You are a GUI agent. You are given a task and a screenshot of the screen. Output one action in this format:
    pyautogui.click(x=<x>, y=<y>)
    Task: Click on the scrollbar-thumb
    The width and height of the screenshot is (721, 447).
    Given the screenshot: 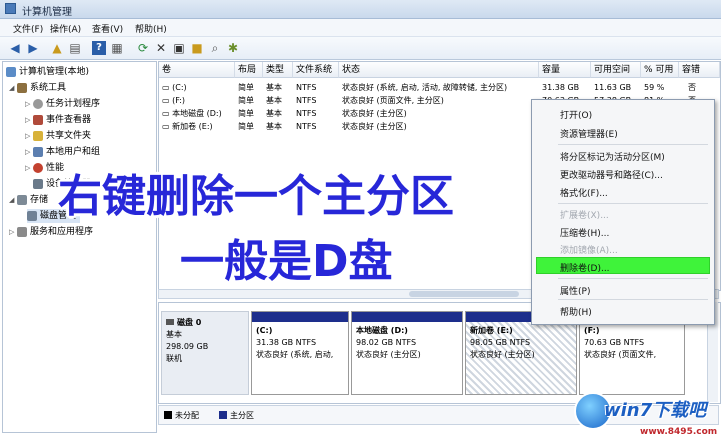 What is the action you would take?
    pyautogui.click(x=464, y=294)
    